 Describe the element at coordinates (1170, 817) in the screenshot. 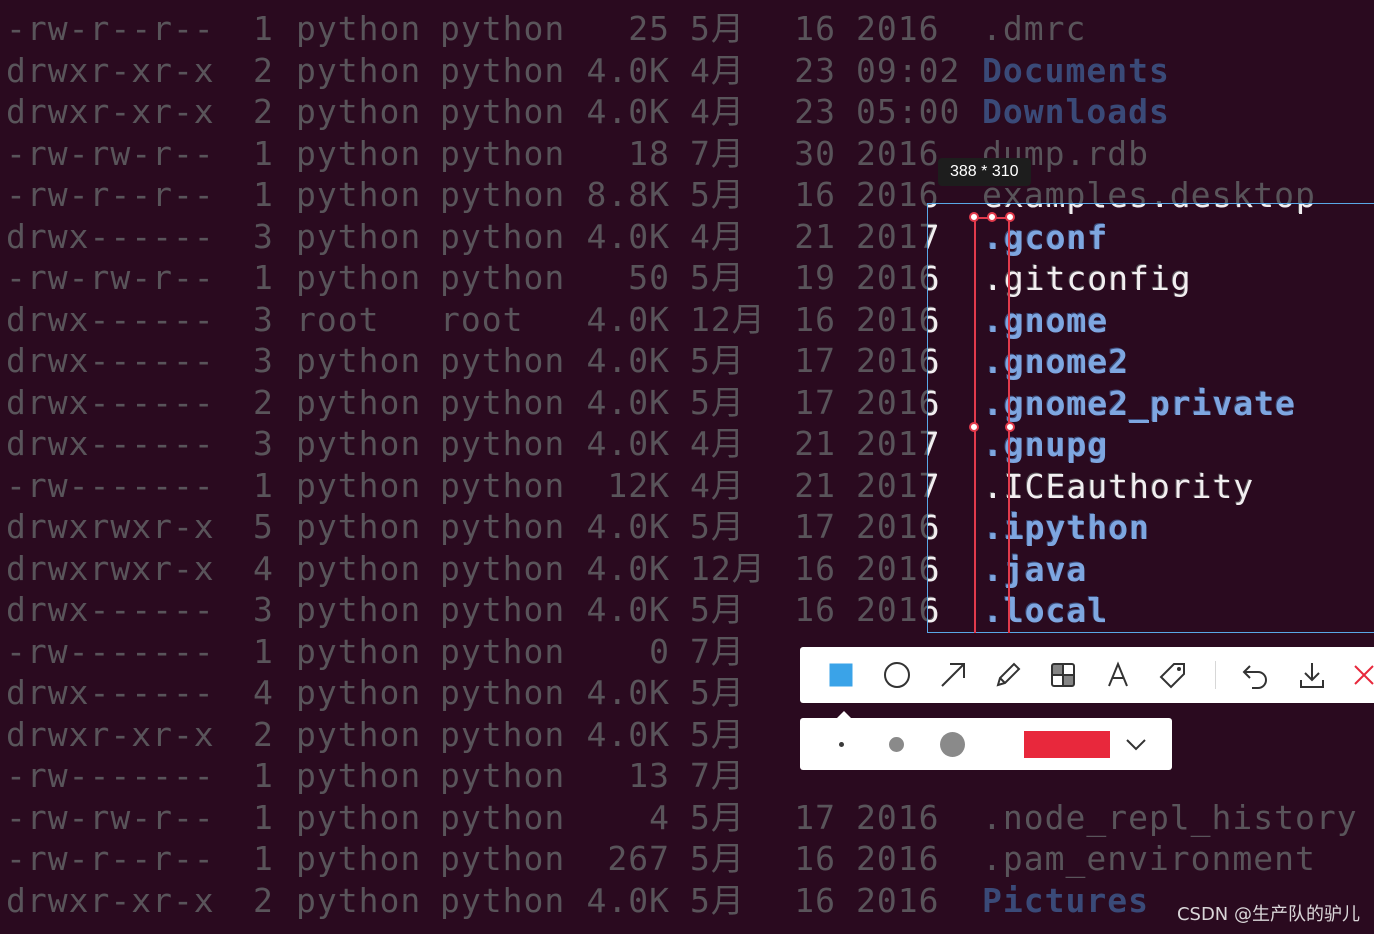

I see `listing-name: .node_repl_history` at that location.